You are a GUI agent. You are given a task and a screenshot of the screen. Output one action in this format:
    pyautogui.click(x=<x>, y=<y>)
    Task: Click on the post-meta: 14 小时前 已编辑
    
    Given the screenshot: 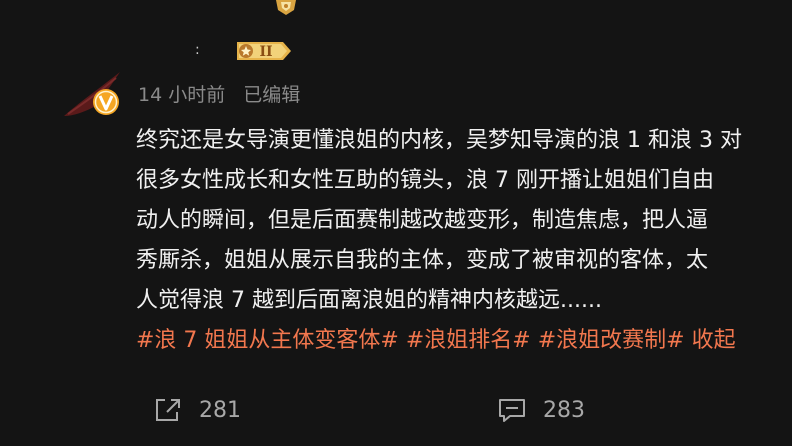 What is the action you would take?
    pyautogui.click(x=219, y=93)
    